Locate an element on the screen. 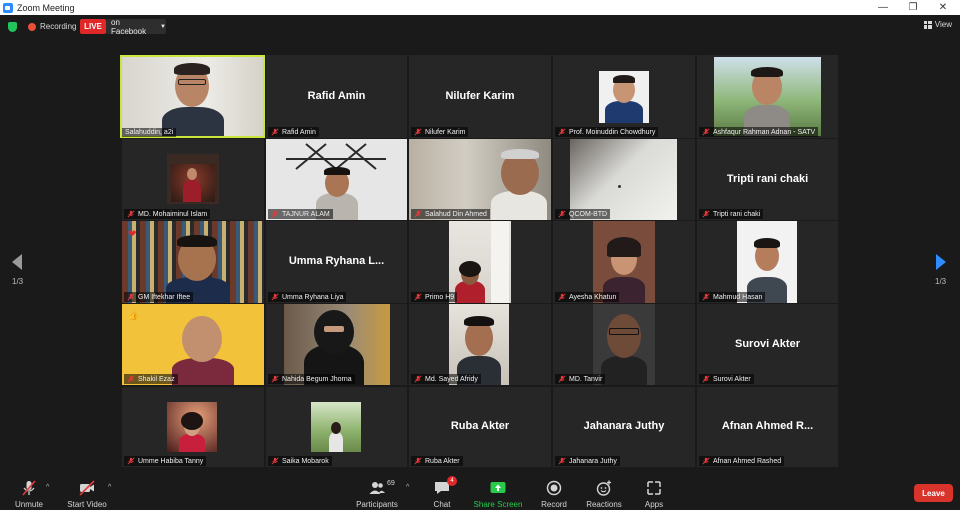 The width and height of the screenshot is (960, 510). participant-tile: MD. Tanvir is located at coordinates (624, 344).